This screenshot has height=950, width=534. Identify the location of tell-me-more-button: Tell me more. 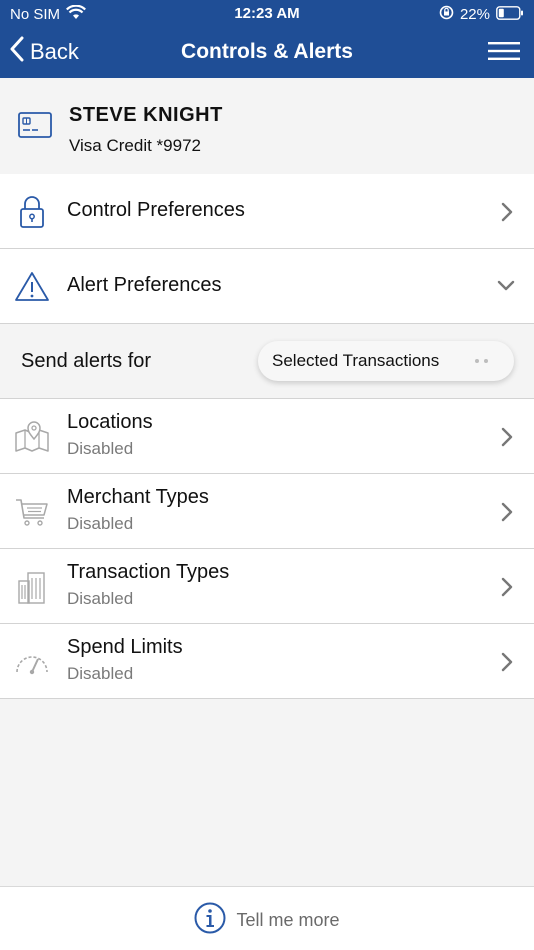
(267, 920).